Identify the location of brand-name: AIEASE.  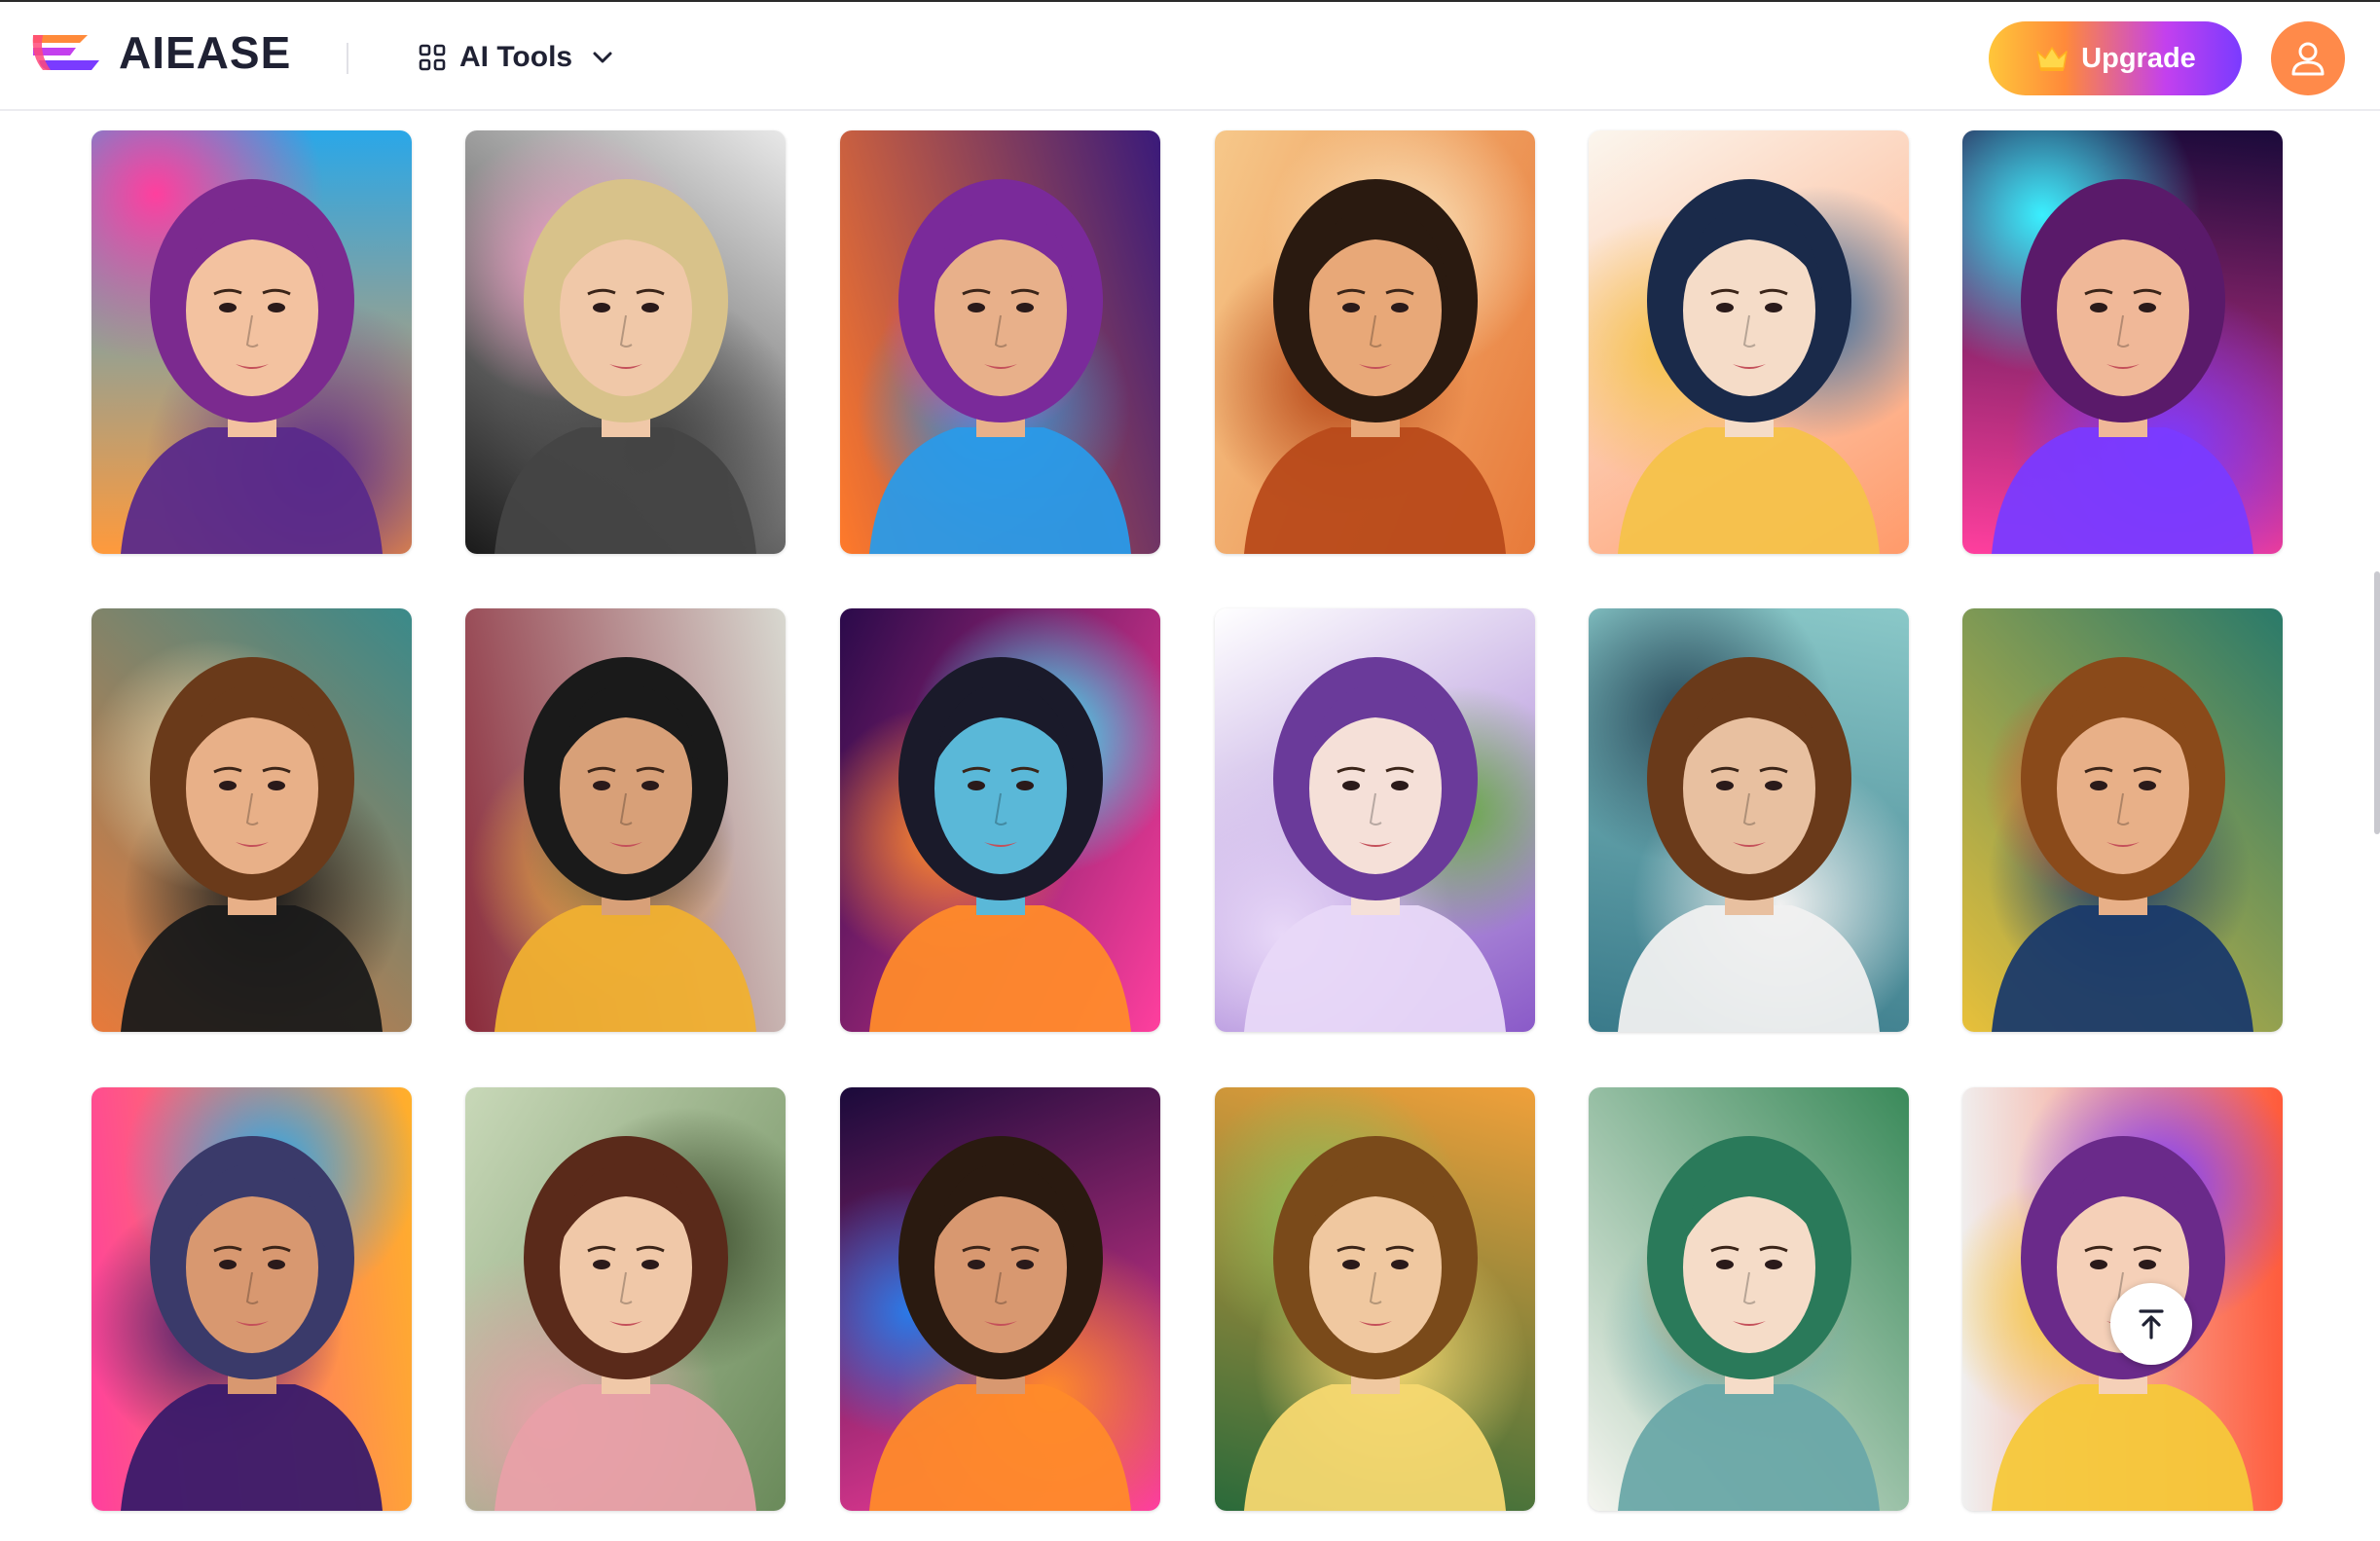
(205, 52).